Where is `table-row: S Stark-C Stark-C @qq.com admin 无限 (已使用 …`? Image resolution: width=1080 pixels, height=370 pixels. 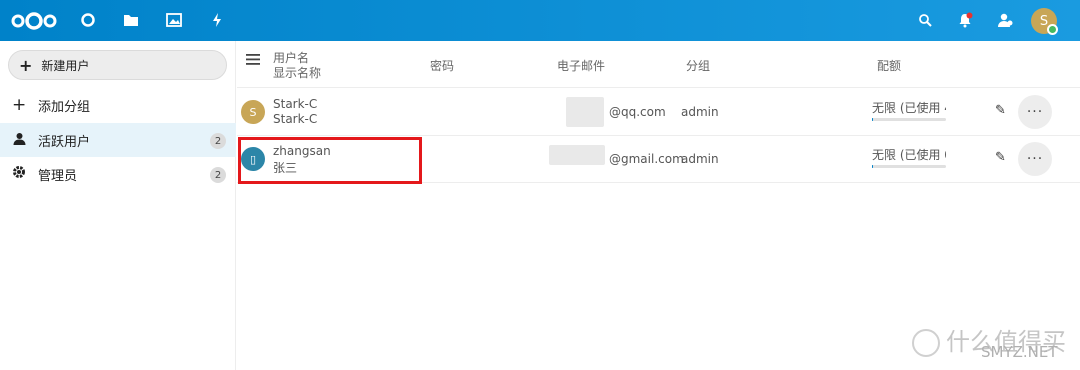 table-row: S Stark-C Stark-C @qq.com admin 无限 (已使用 … is located at coordinates (658, 112).